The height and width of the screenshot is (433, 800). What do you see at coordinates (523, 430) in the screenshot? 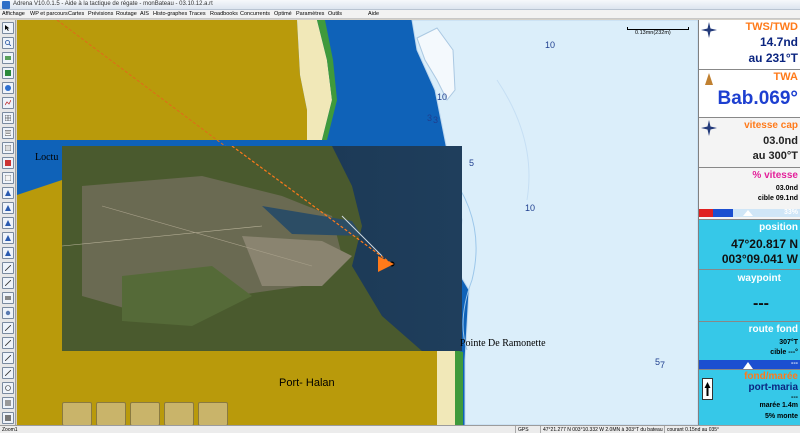
I see `status-gps: GPS` at bounding box center [523, 430].